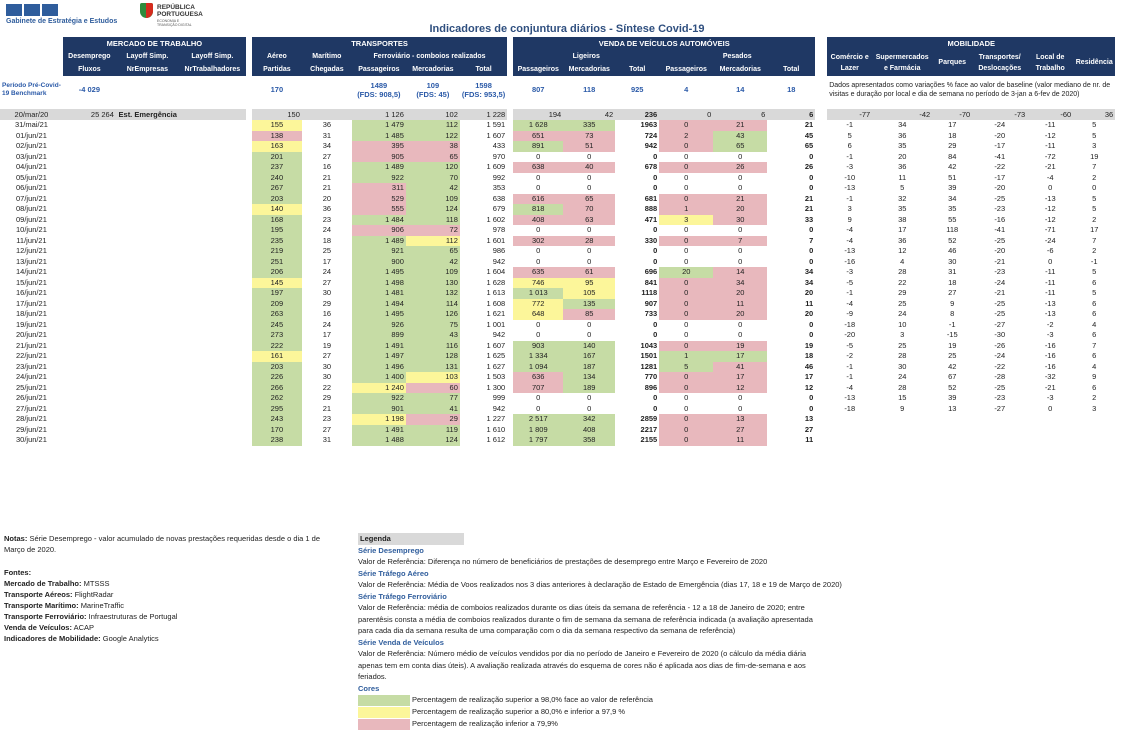  I want to click on value-cell: -16, so click(1050, 356).